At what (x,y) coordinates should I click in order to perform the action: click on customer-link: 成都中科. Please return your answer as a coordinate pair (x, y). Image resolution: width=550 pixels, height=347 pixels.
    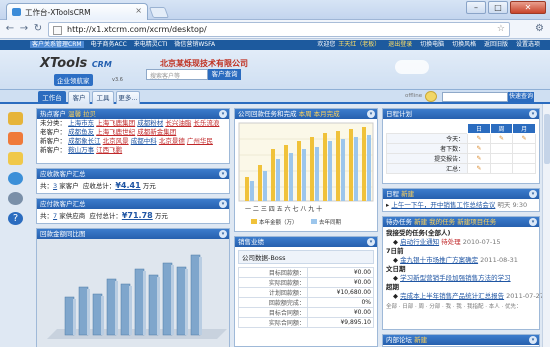
    Looking at the image, I should click on (144, 141).